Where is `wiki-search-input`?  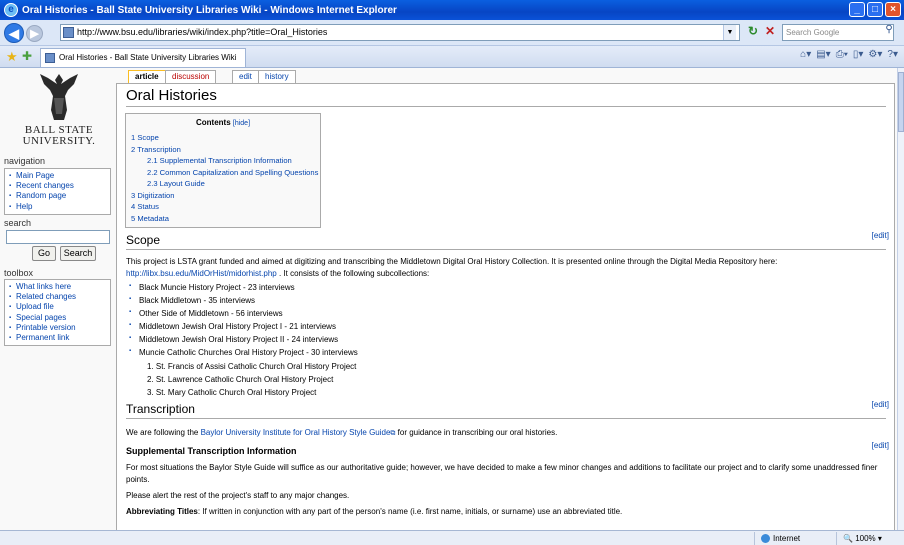
wiki-search-input is located at coordinates (58, 237).